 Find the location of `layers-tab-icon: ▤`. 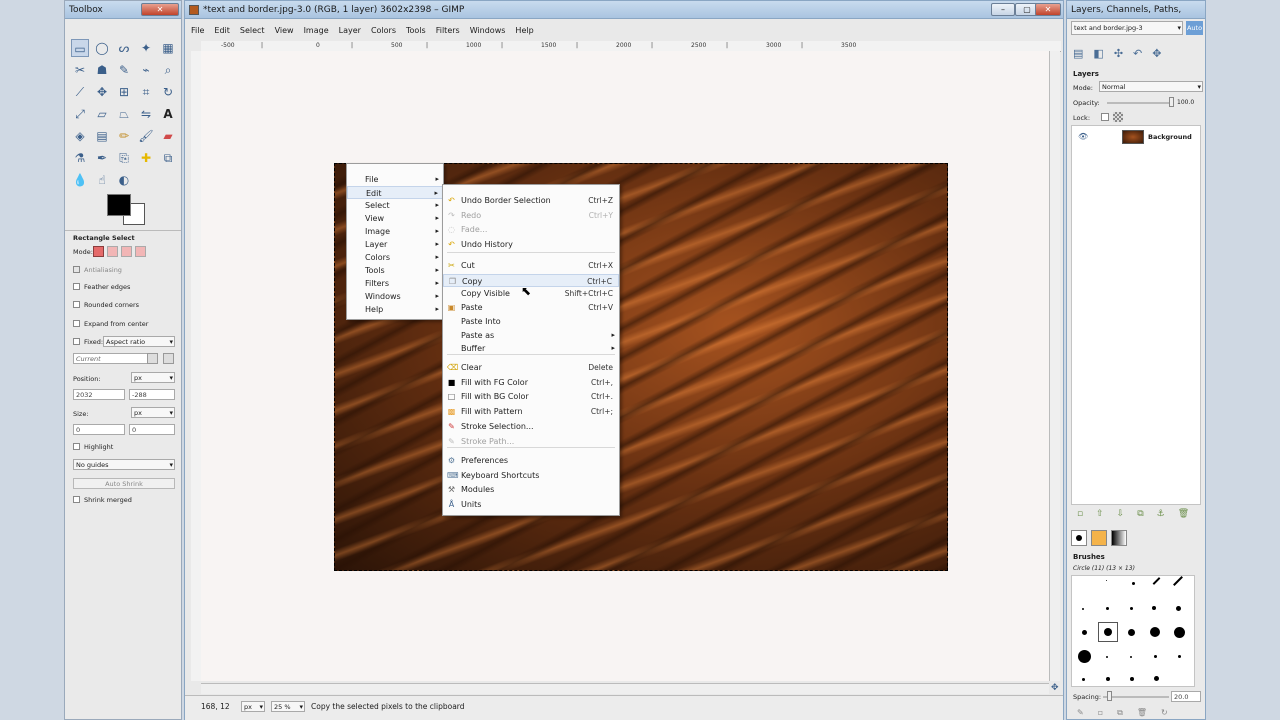

layers-tab-icon: ▤ is located at coordinates (1083, 53).